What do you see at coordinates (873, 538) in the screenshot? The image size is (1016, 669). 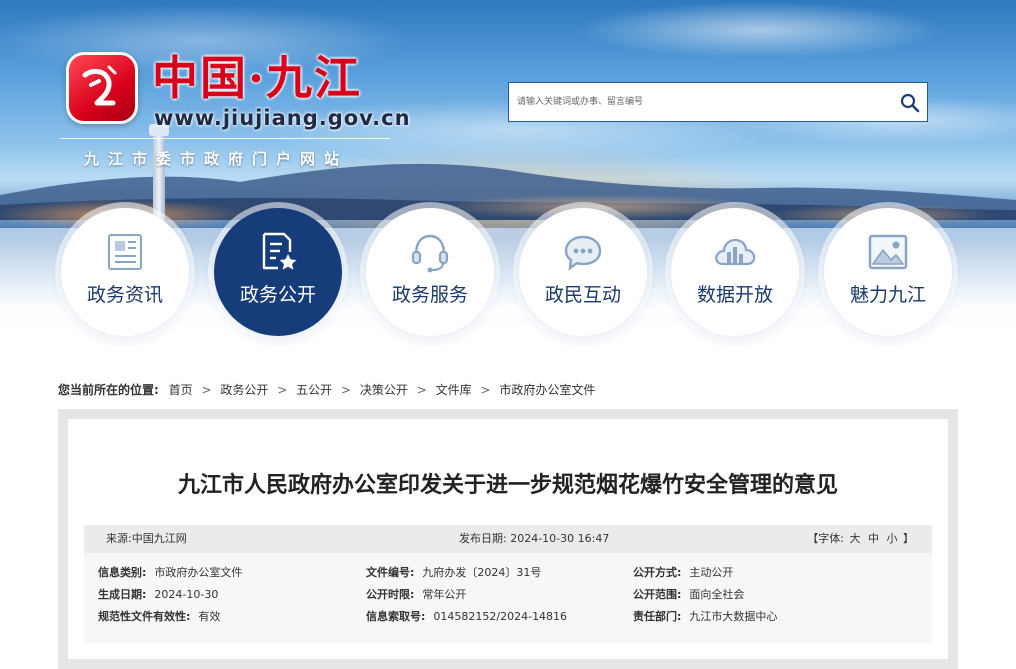 I see `font-medium-button: 中` at bounding box center [873, 538].